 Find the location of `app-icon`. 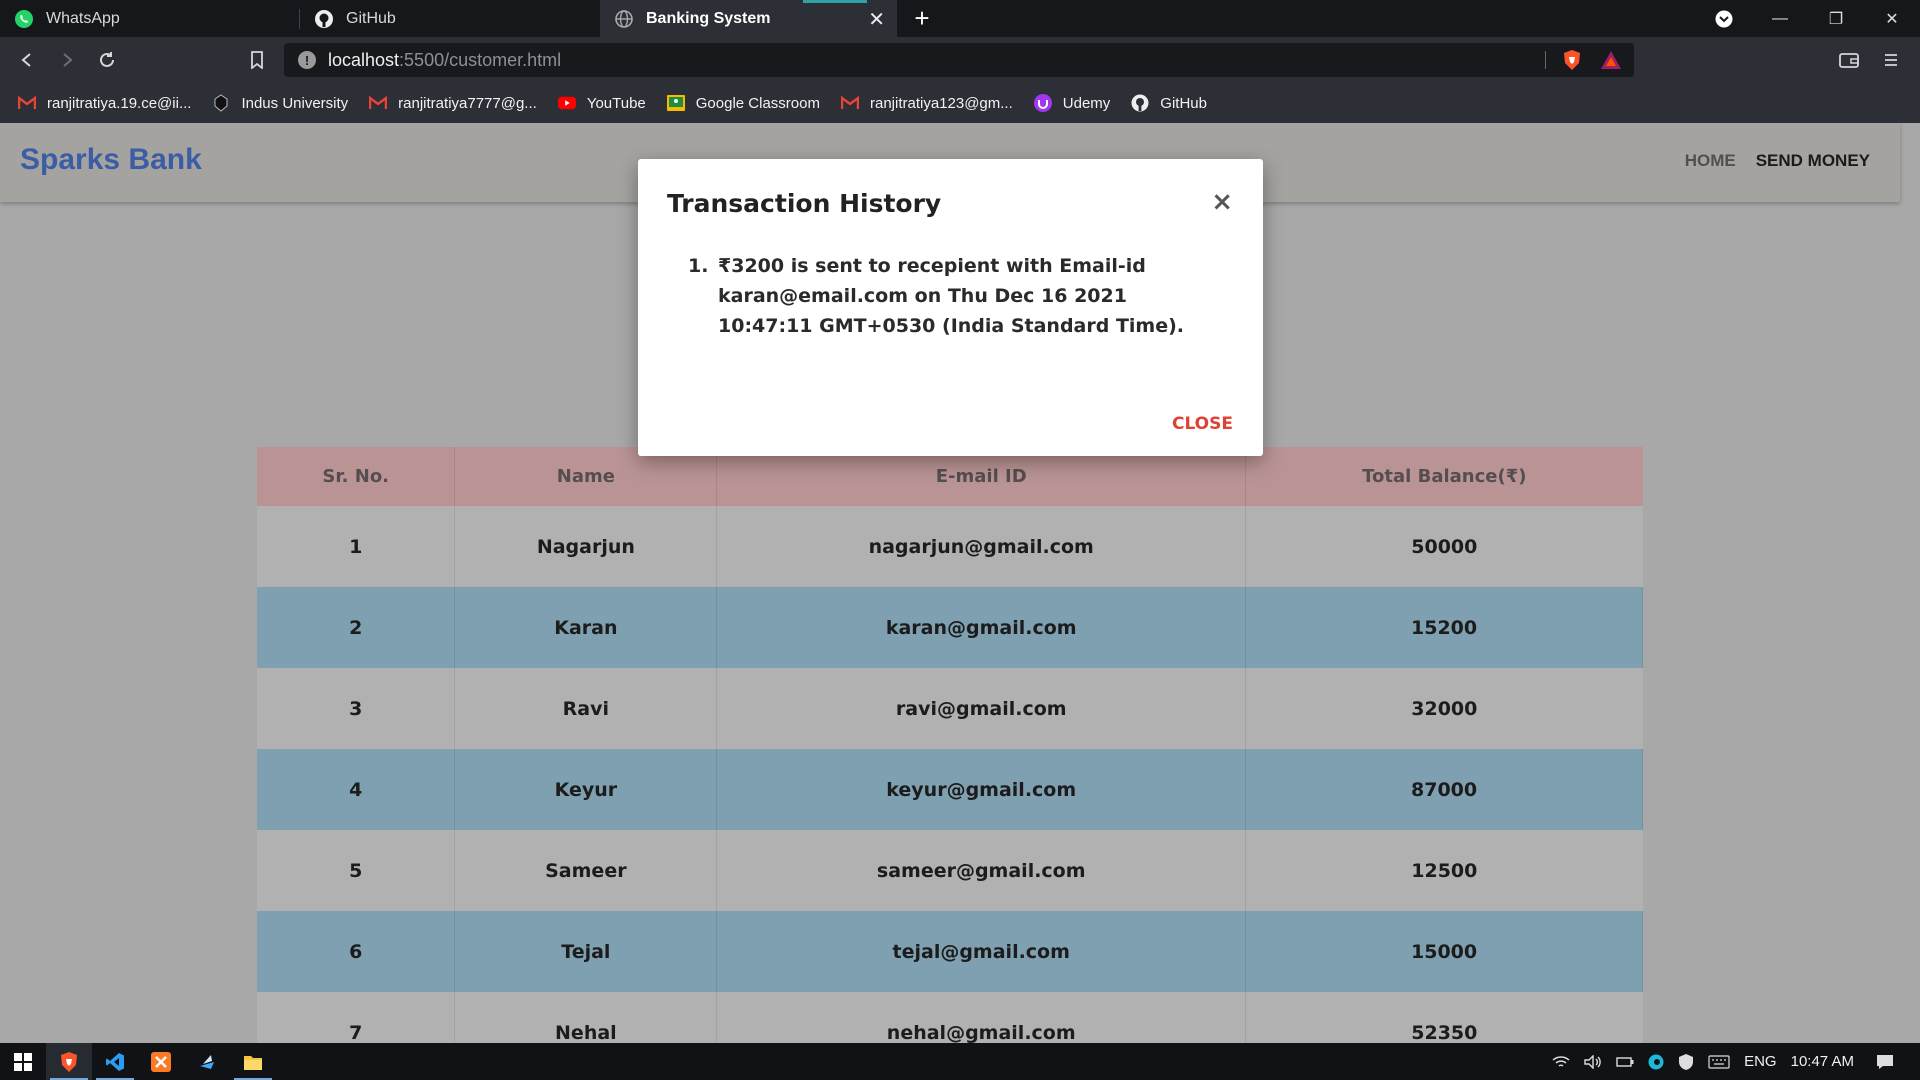

app-icon is located at coordinates (207, 1061).